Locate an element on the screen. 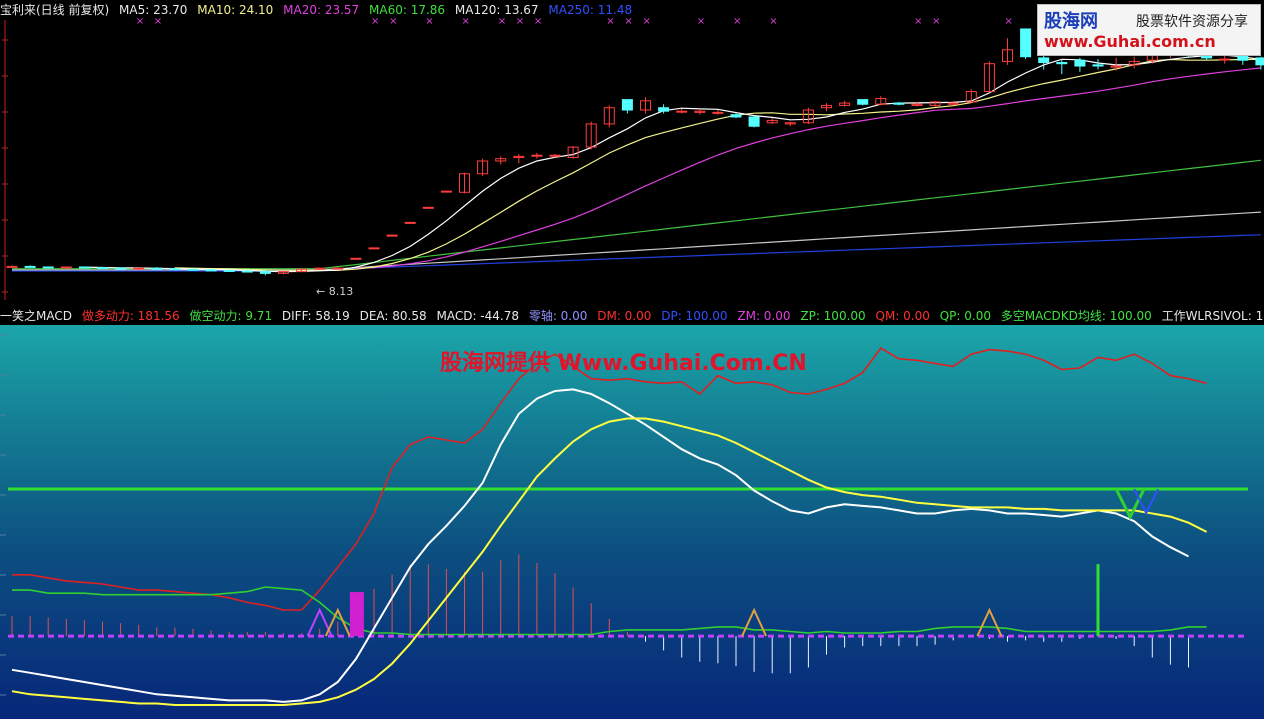  legend-item: QP: 0.00 is located at coordinates (965, 316).